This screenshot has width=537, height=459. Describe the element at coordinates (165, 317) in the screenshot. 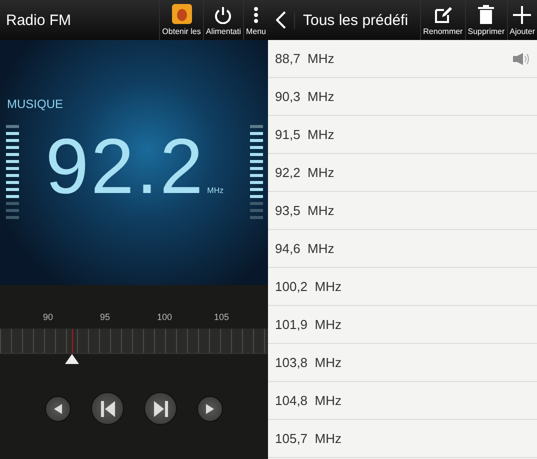

I see `scale-label: 100` at that location.